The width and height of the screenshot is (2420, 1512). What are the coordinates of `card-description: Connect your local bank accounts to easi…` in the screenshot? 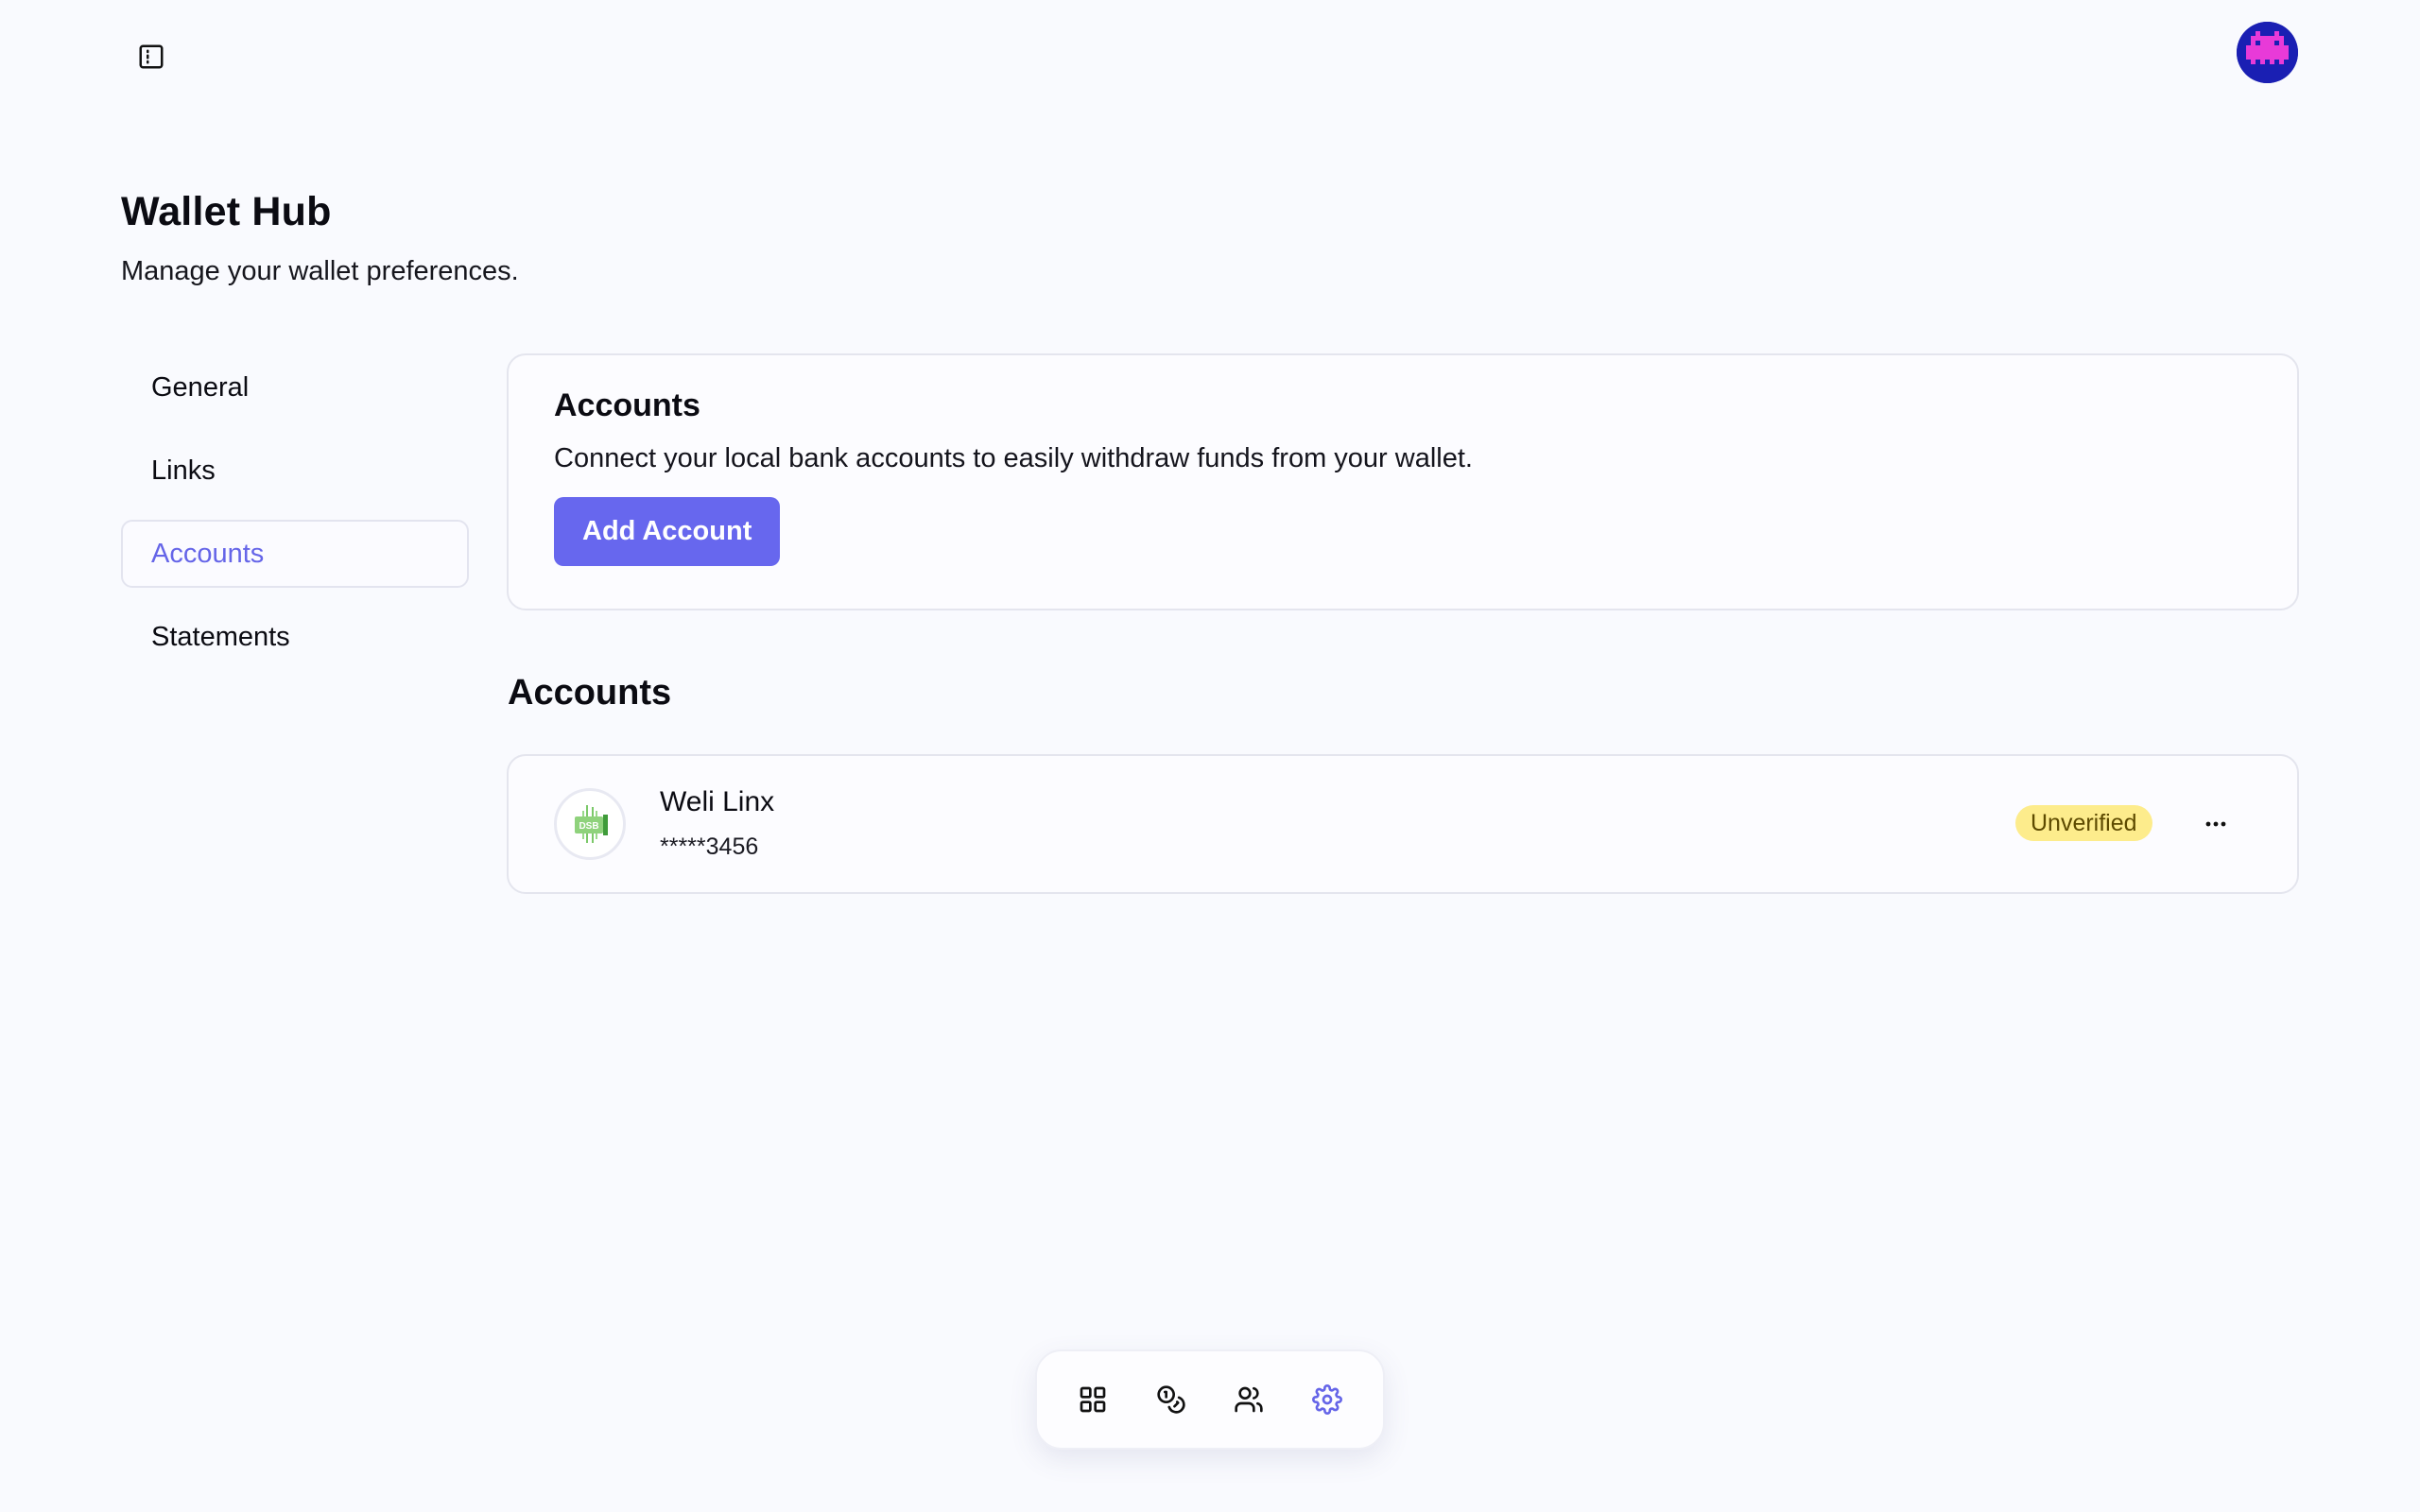 It's located at (1013, 458).